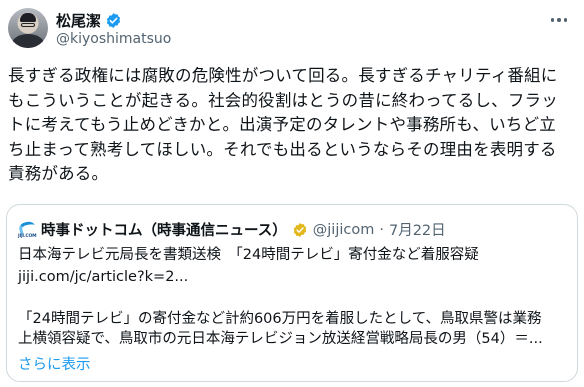  I want to click on more-options-icon, so click(559, 20).